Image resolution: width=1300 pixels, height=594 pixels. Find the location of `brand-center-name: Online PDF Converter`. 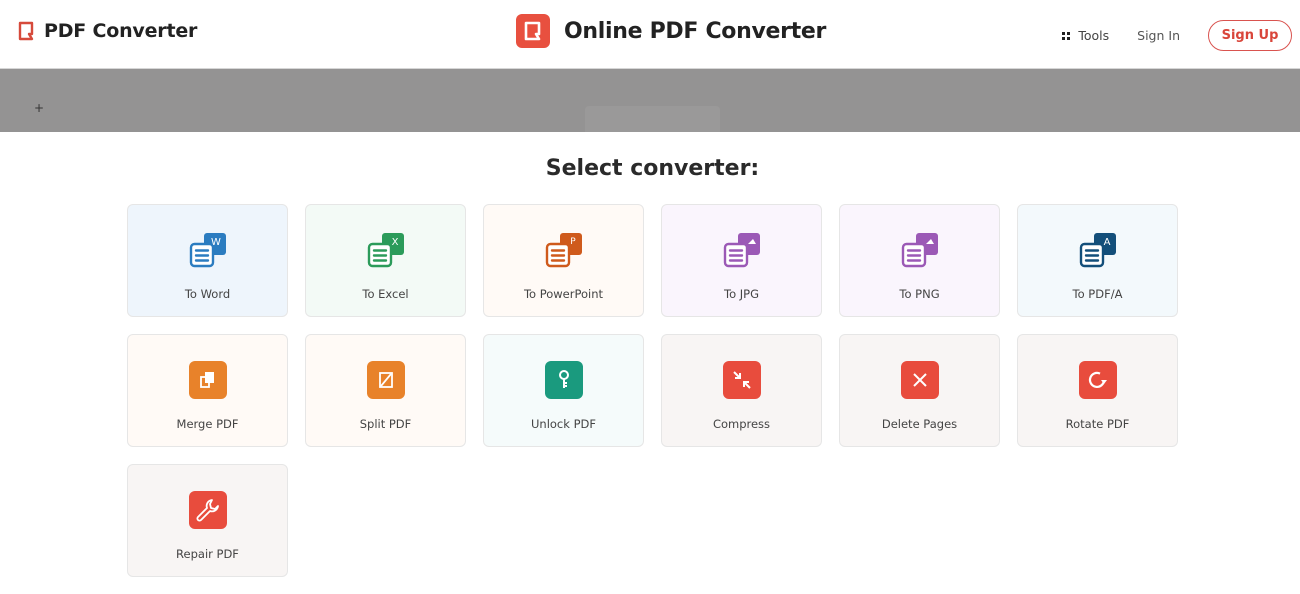

brand-center-name: Online PDF Converter is located at coordinates (695, 31).